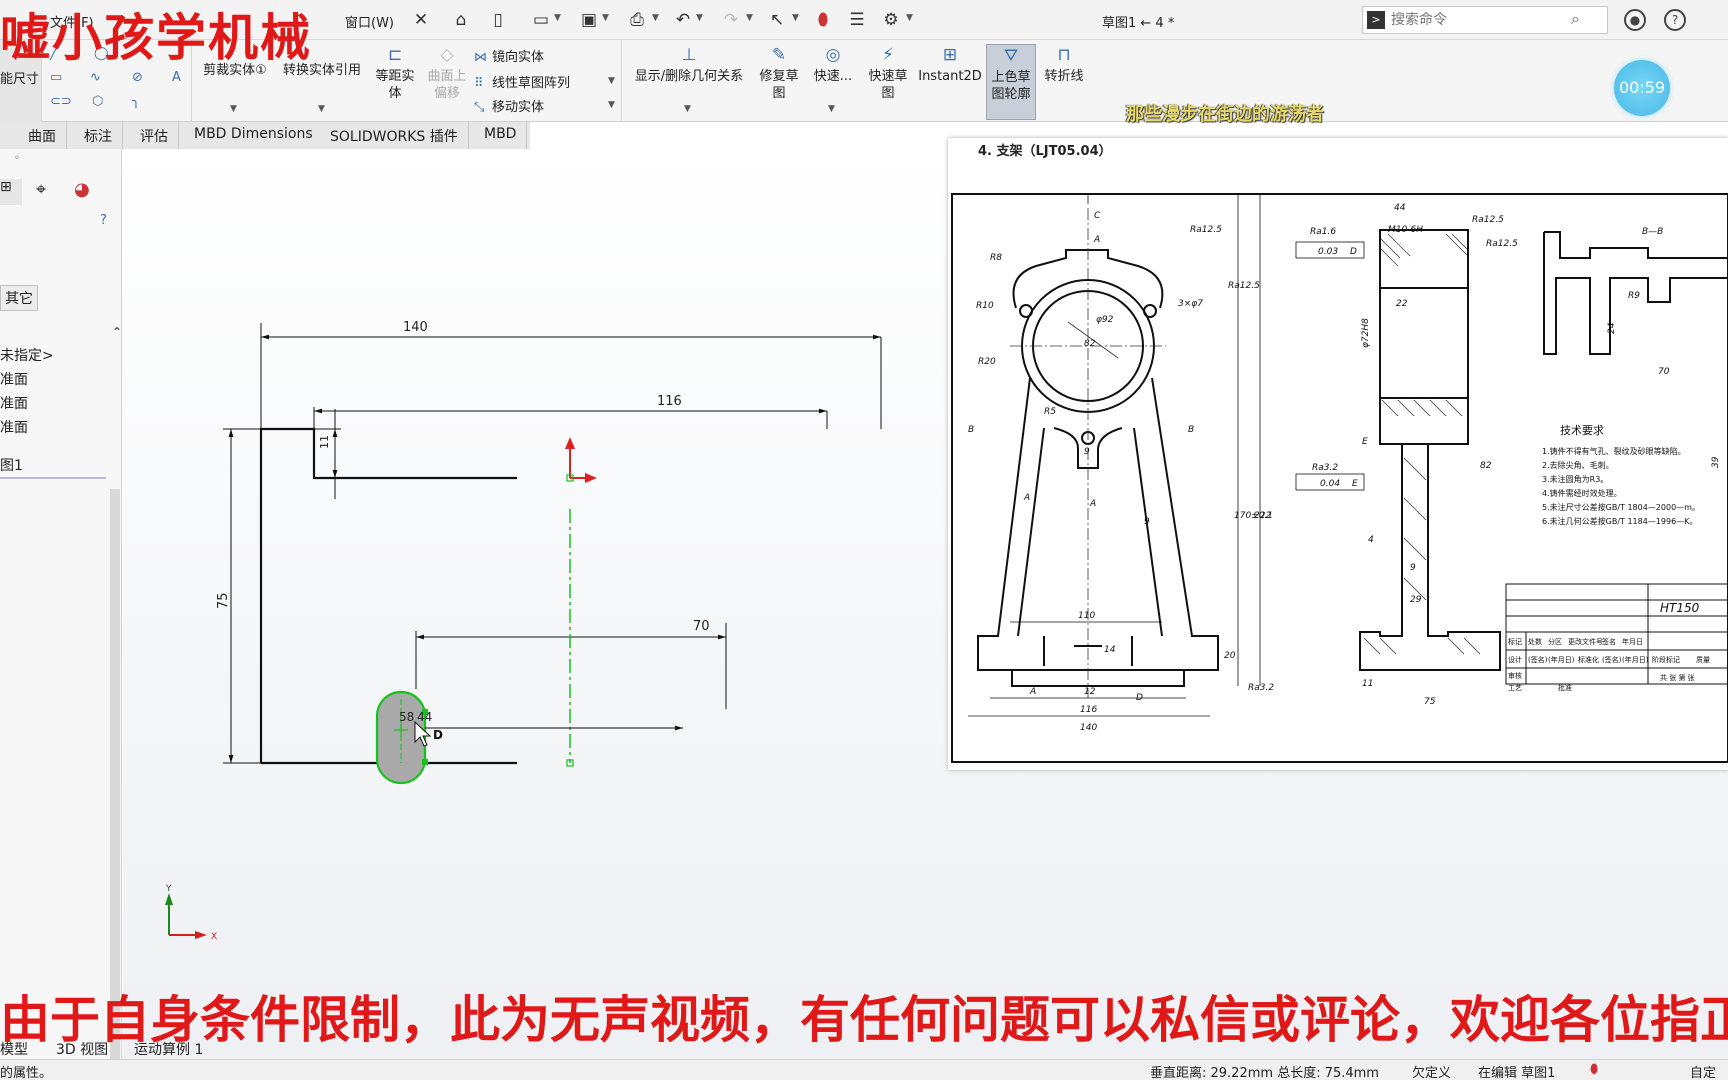 The image size is (1728, 1080). What do you see at coordinates (101, 101) in the screenshot?
I see `polygon-tool-icon: ⬡` at bounding box center [101, 101].